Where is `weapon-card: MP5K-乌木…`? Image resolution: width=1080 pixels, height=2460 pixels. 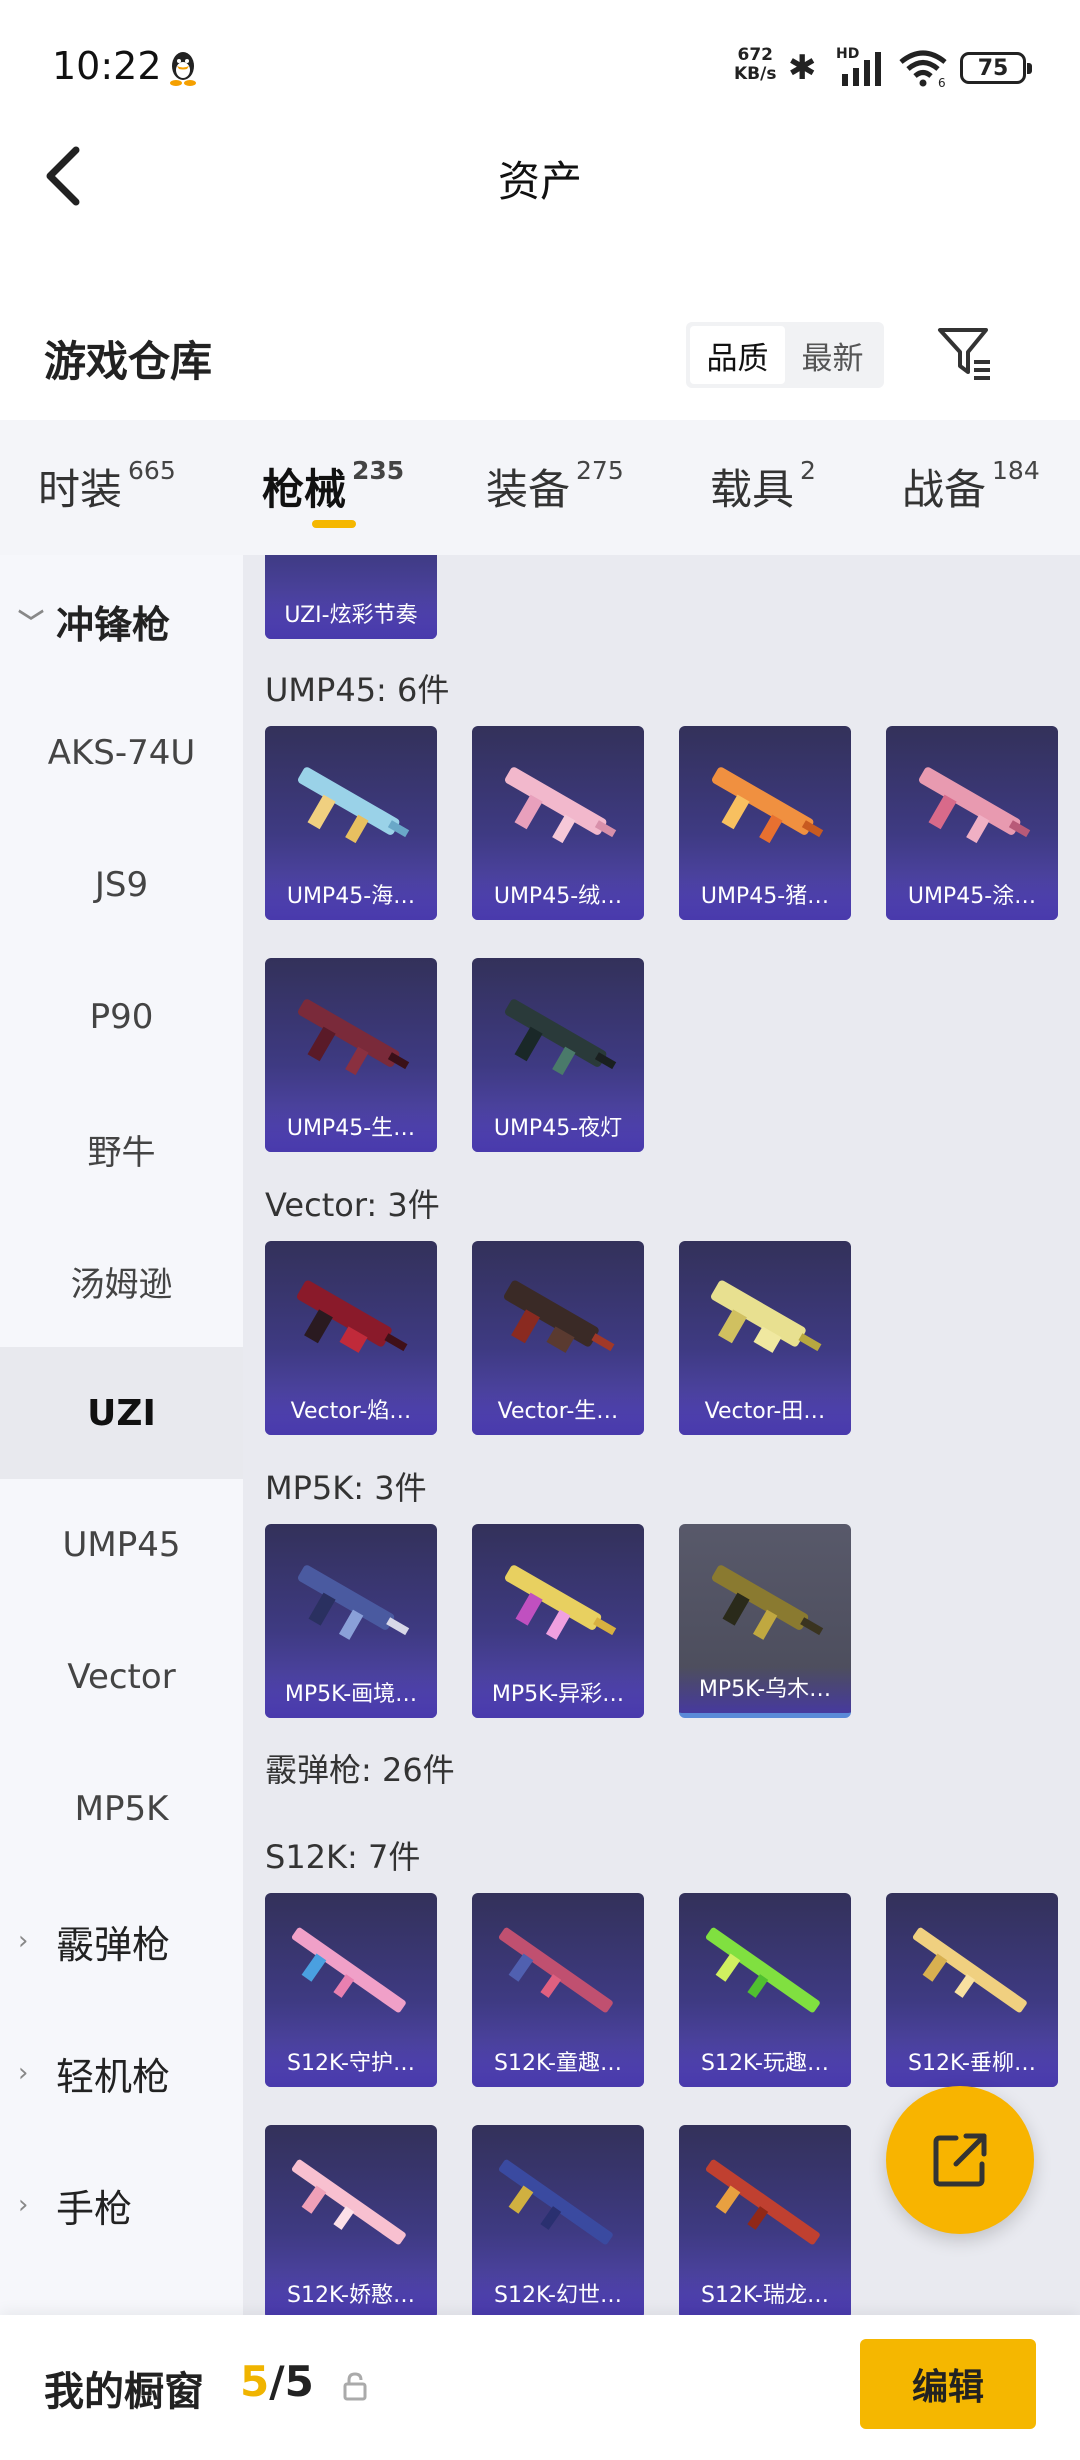
weapon-card: MP5K-乌木… is located at coordinates (765, 1621).